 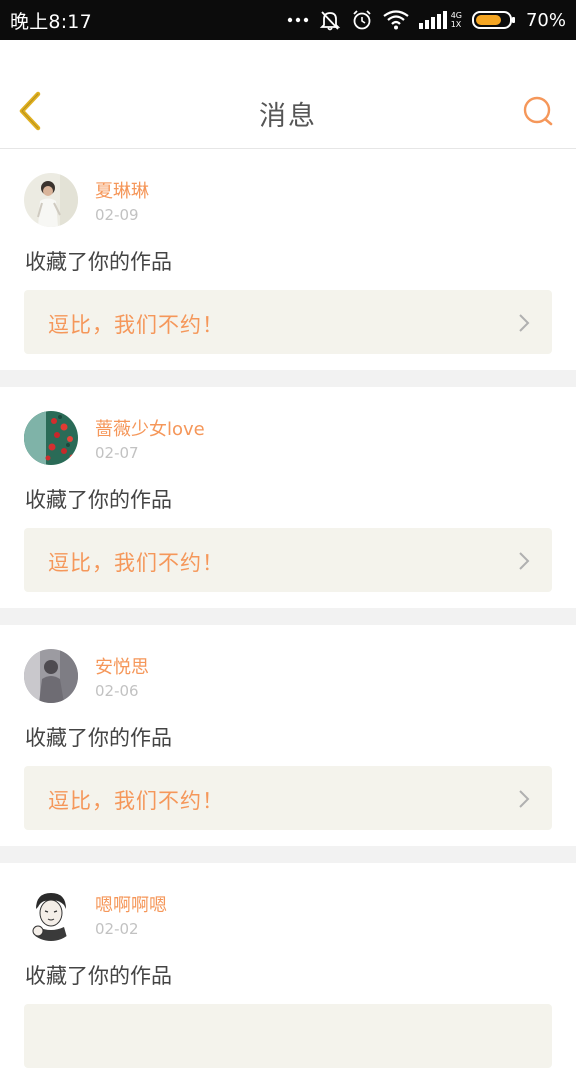 What do you see at coordinates (396, 20) in the screenshot?
I see `wifi-icon` at bounding box center [396, 20].